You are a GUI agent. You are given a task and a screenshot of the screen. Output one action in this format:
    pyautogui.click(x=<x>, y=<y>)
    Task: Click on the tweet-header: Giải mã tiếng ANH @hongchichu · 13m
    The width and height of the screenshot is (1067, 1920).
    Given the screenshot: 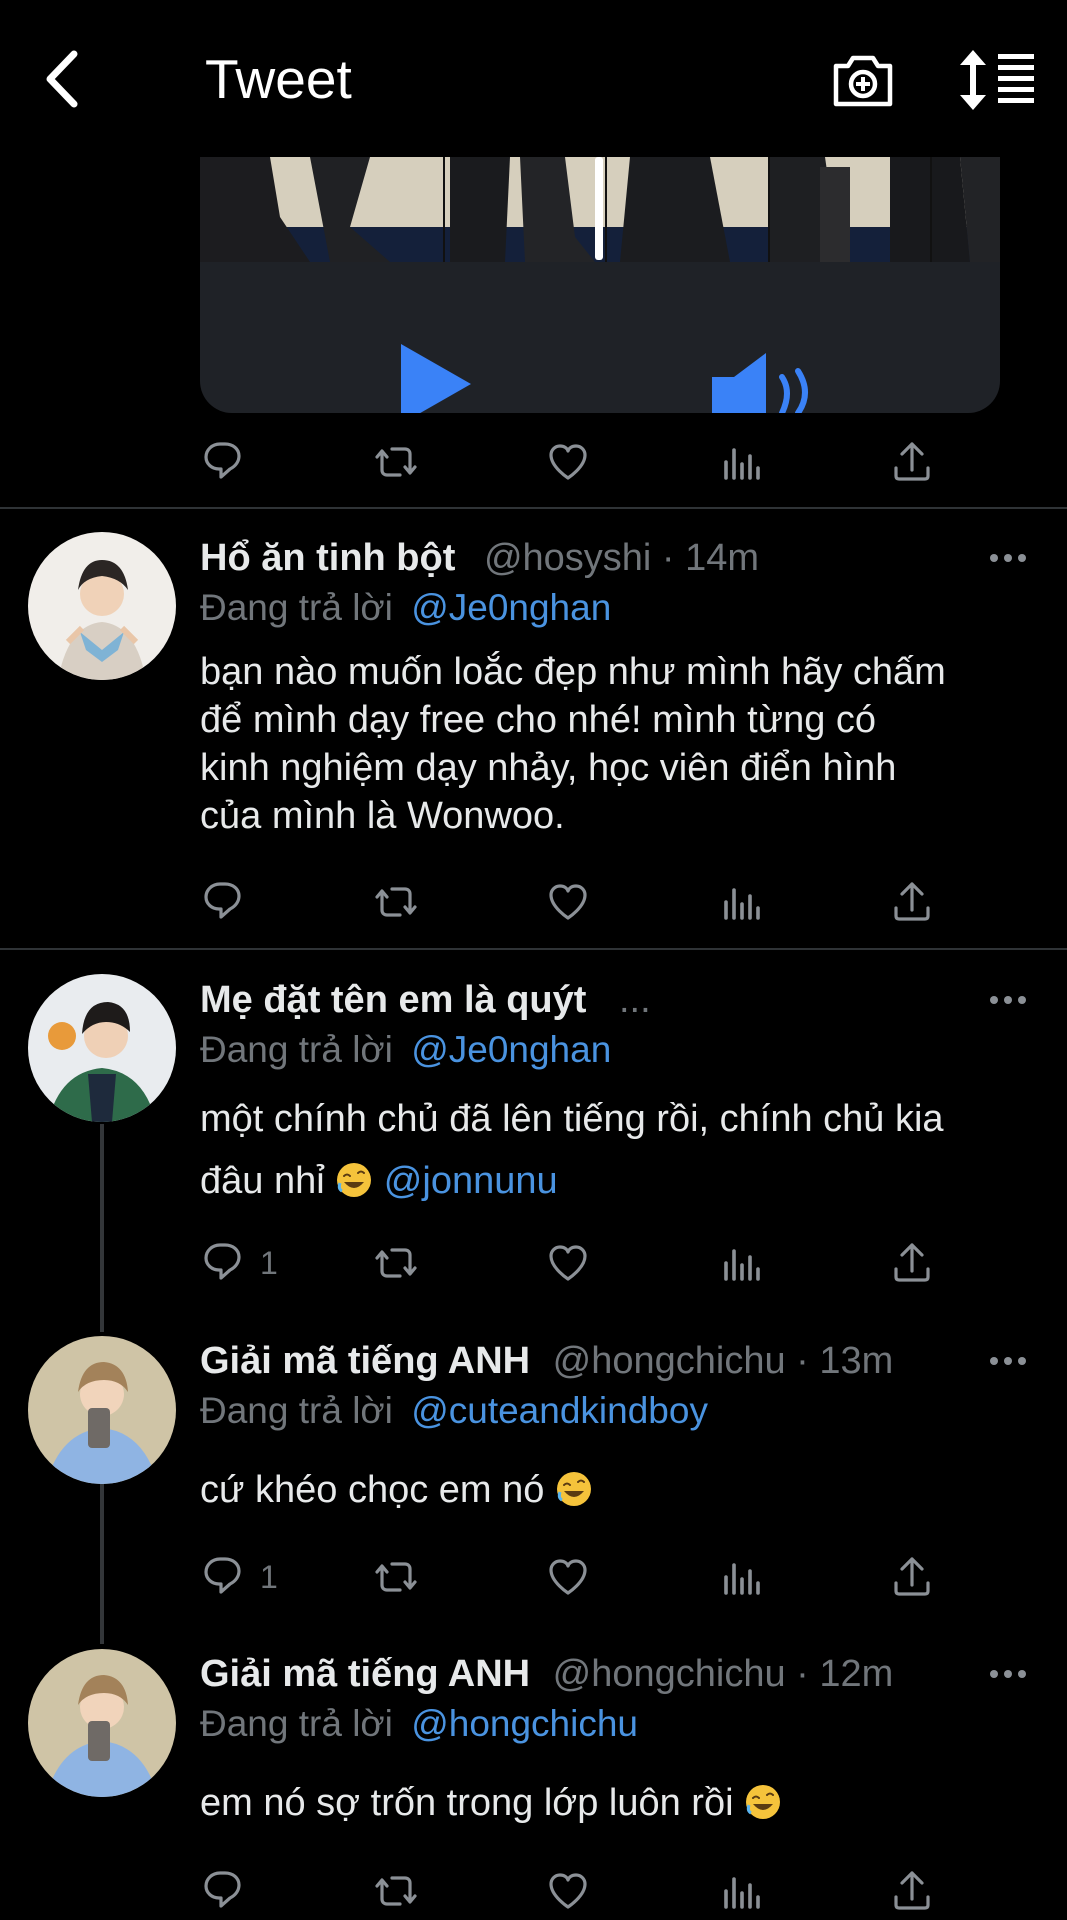 What is the action you would take?
    pyautogui.click(x=546, y=1361)
    